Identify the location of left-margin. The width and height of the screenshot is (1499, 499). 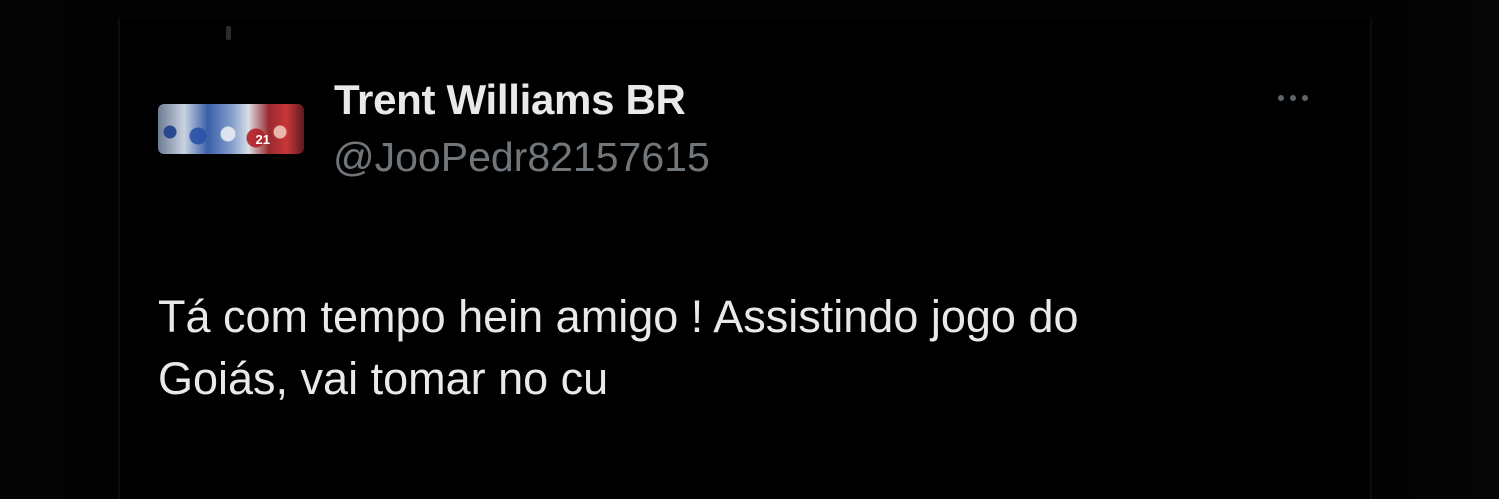
(59, 249).